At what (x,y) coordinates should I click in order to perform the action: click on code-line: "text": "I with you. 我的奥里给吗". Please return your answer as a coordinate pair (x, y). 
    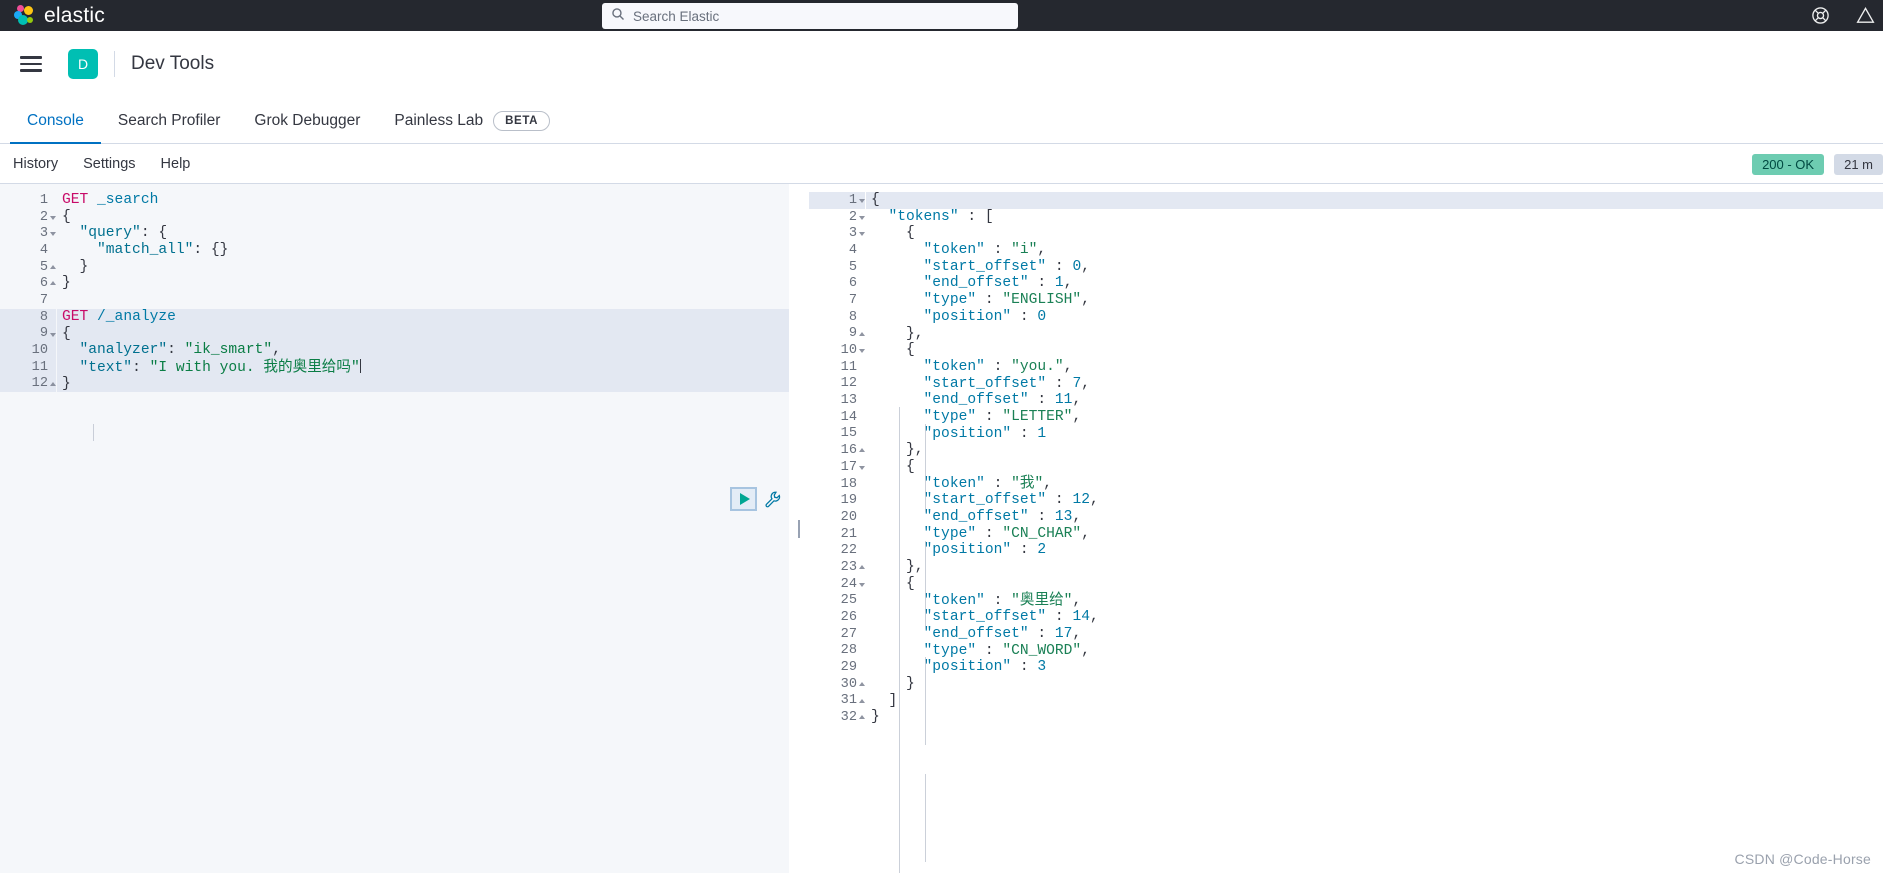
    Looking at the image, I should click on (423, 367).